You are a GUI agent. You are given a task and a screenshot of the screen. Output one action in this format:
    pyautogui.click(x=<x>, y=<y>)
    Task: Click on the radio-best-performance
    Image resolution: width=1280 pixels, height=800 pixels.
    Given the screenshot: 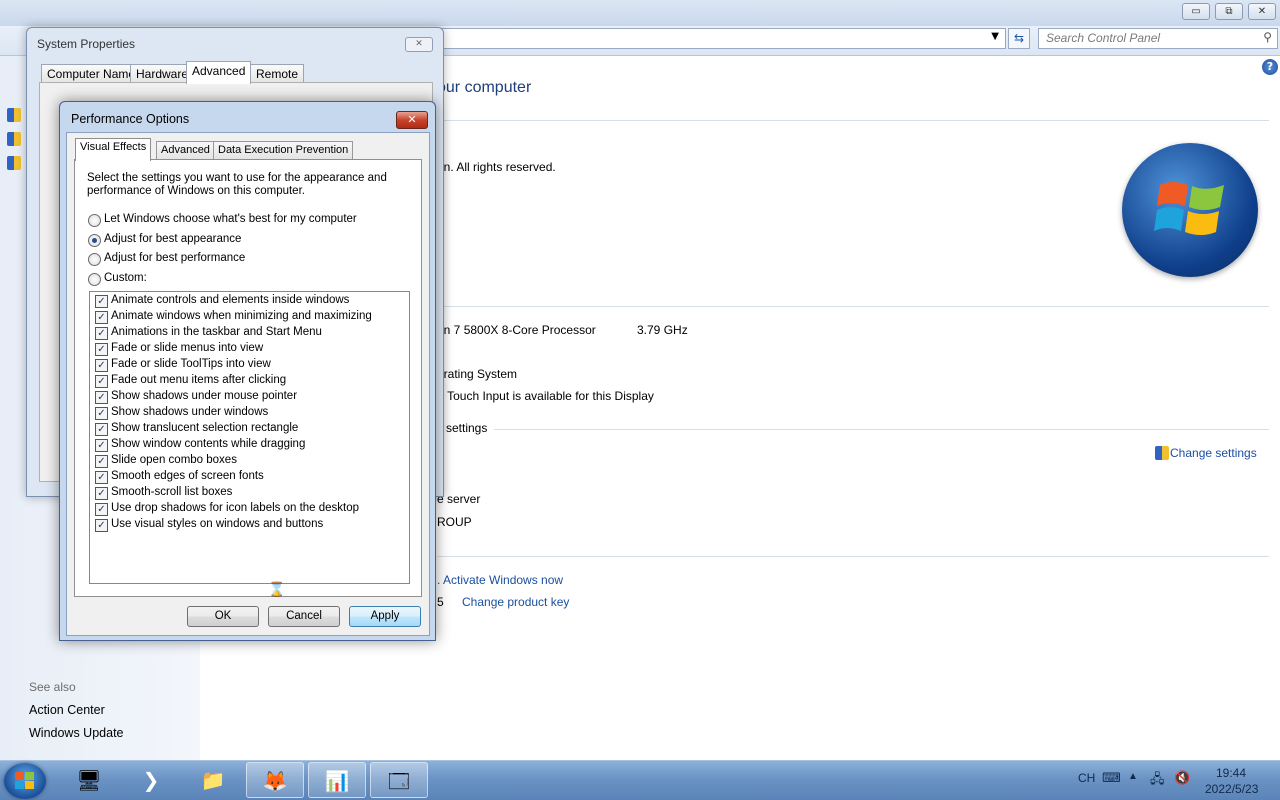 What is the action you would take?
    pyautogui.click(x=94, y=259)
    